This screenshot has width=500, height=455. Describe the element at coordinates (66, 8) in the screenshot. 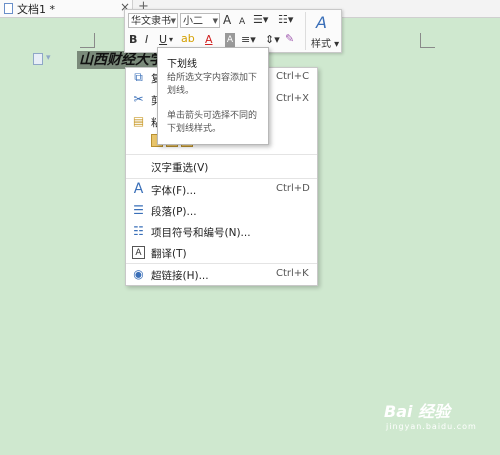

I see `tab-document: 文档1 * ×` at that location.